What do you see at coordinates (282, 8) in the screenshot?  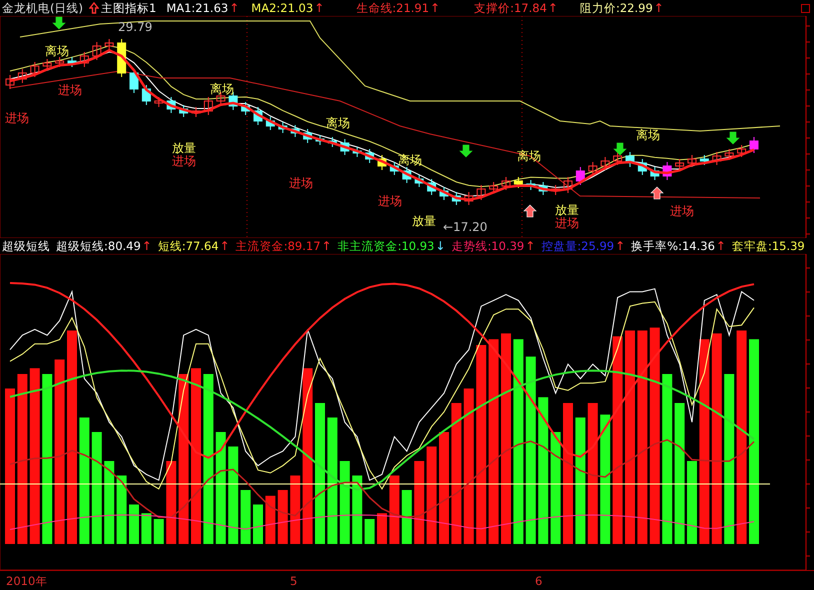 I see `indicator-reading: MA2:21.03` at bounding box center [282, 8].